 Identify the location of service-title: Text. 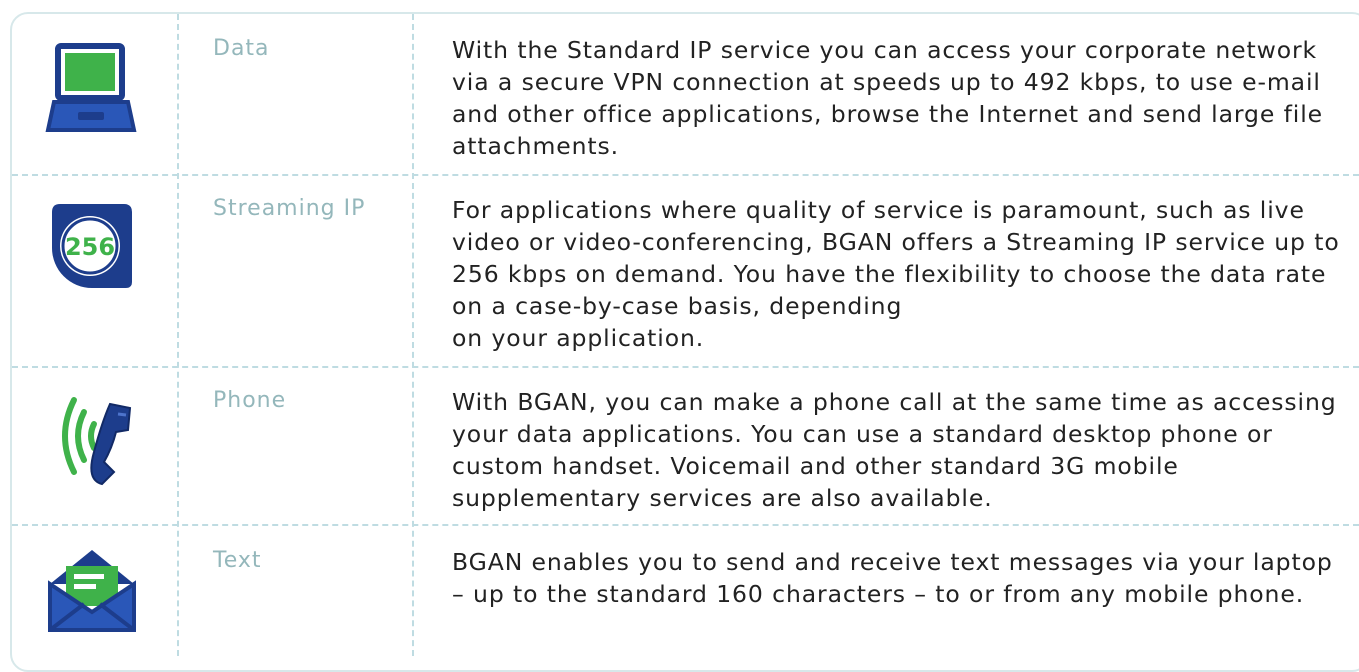
(237, 560).